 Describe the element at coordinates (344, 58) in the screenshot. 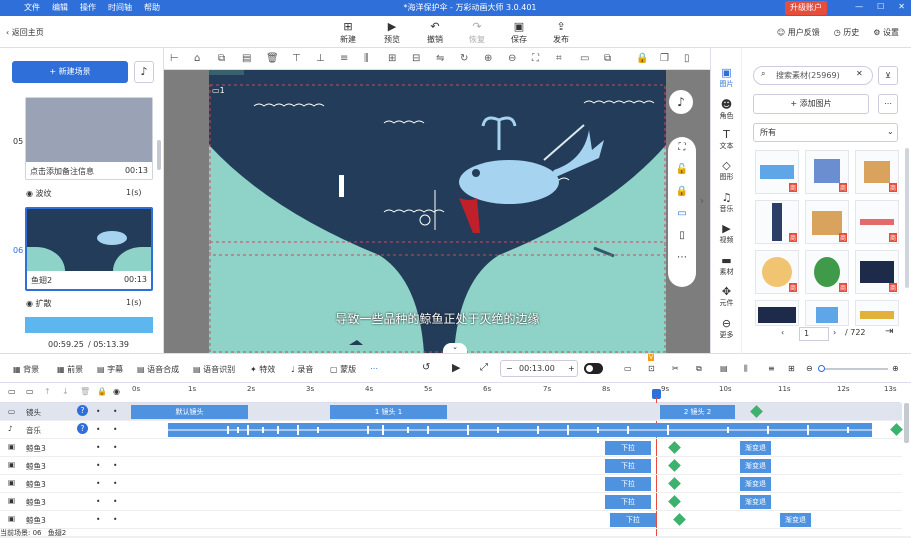

I see `distribute-icon: ≡` at that location.